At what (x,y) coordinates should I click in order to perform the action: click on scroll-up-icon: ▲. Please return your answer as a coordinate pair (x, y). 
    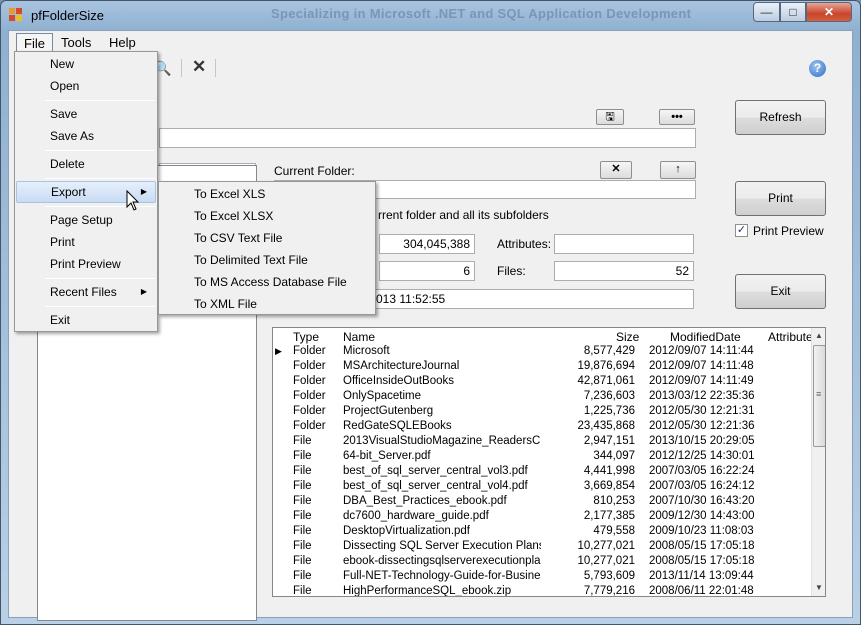
    Looking at the image, I should click on (819, 335).